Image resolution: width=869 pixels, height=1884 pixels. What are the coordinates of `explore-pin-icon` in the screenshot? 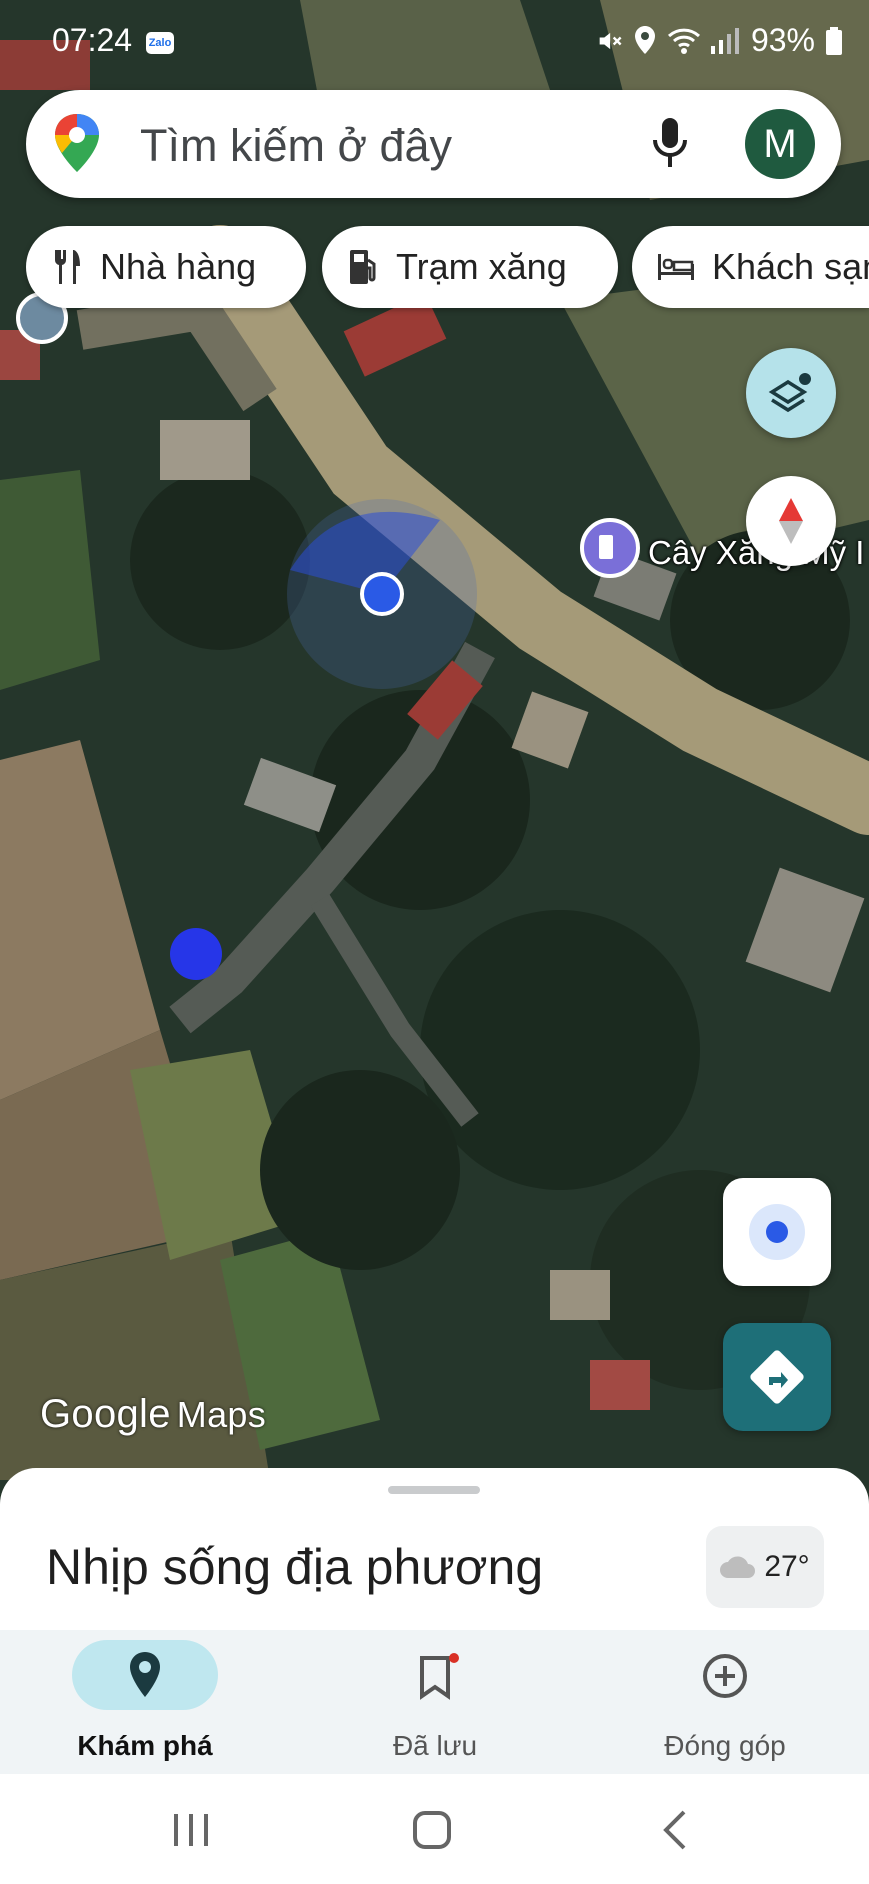 It's located at (145, 1674).